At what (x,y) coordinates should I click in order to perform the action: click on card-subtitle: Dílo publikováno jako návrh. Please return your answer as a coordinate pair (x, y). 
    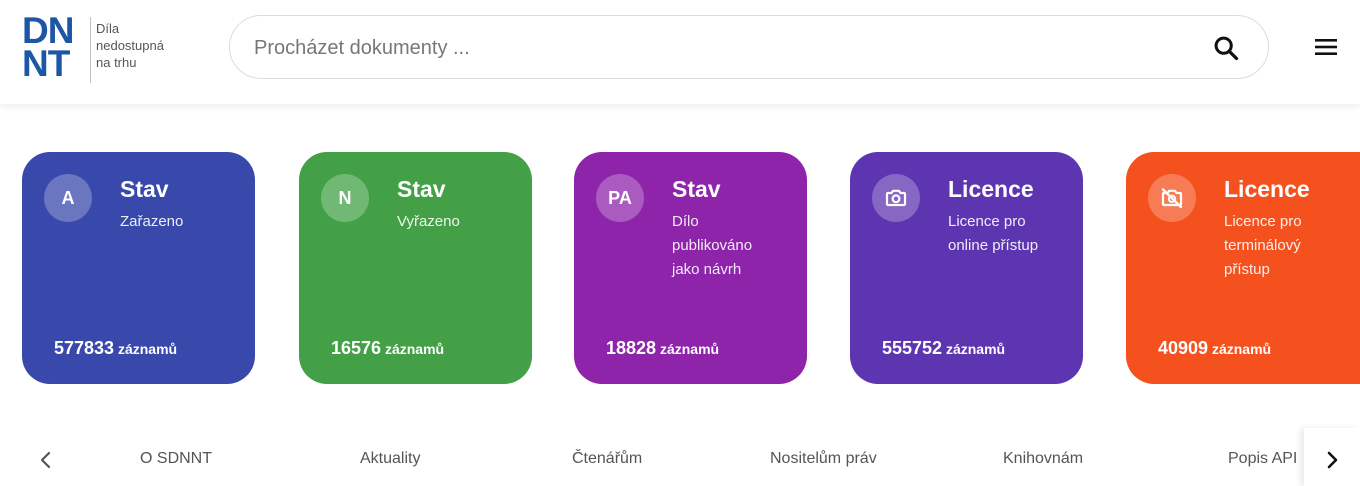
    Looking at the image, I should click on (712, 245).